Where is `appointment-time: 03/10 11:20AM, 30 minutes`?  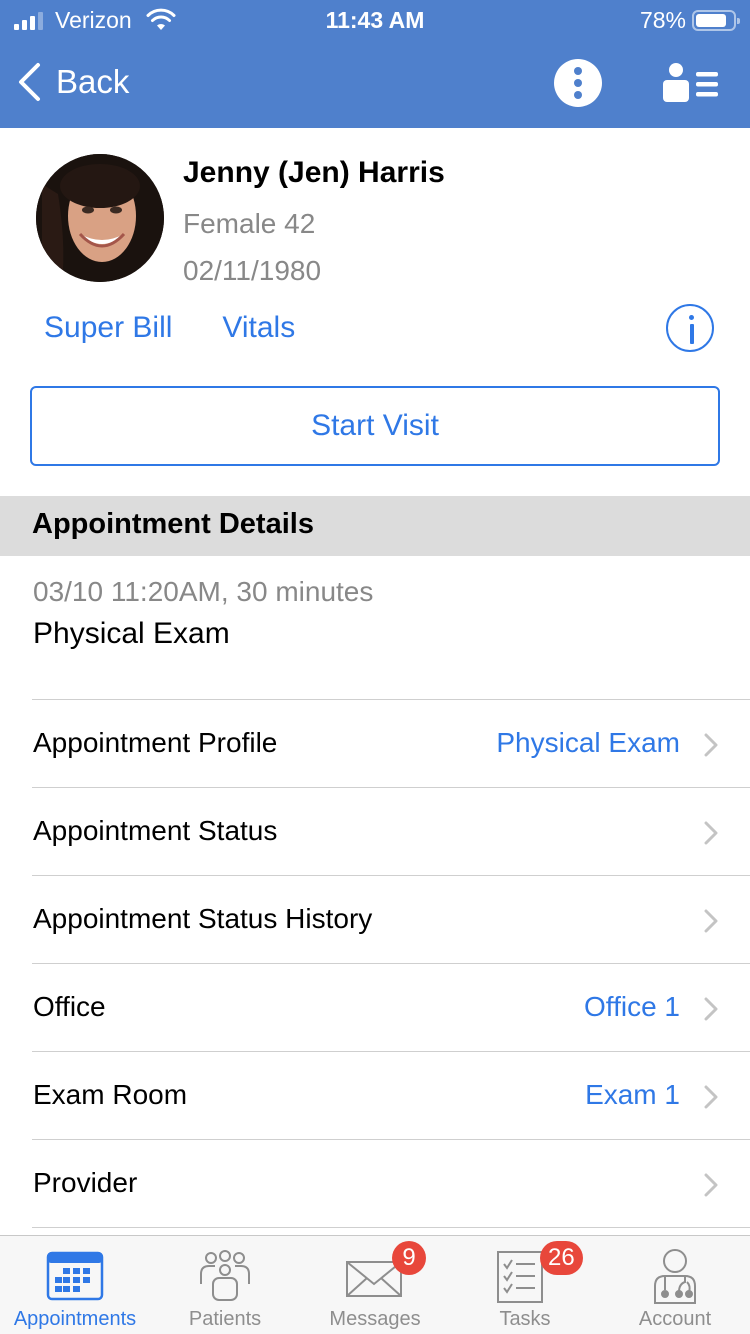 appointment-time: 03/10 11:20AM, 30 minutes is located at coordinates (203, 591).